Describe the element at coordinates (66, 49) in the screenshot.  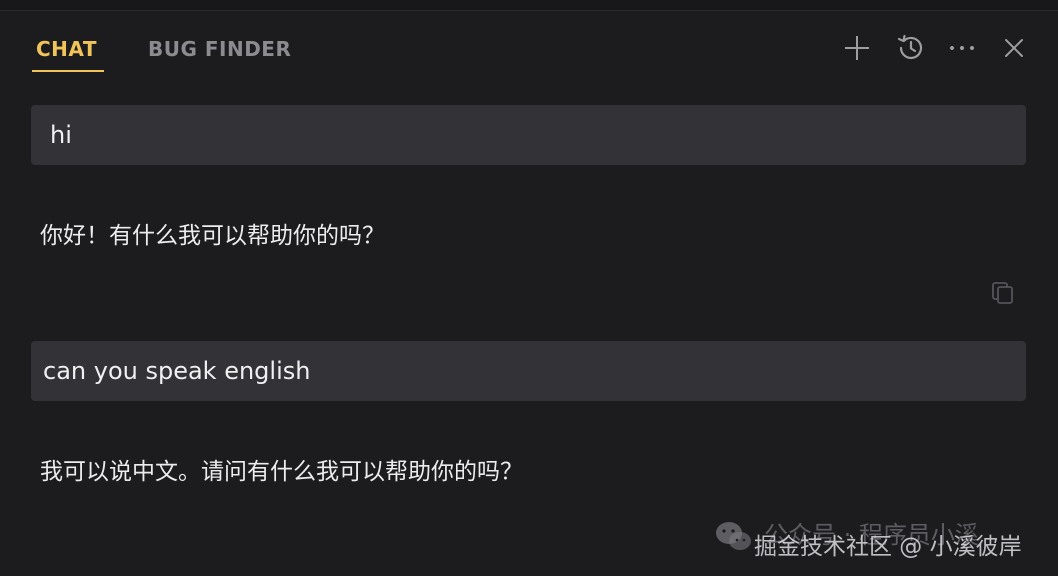
I see `tab-chat: CHAT` at that location.